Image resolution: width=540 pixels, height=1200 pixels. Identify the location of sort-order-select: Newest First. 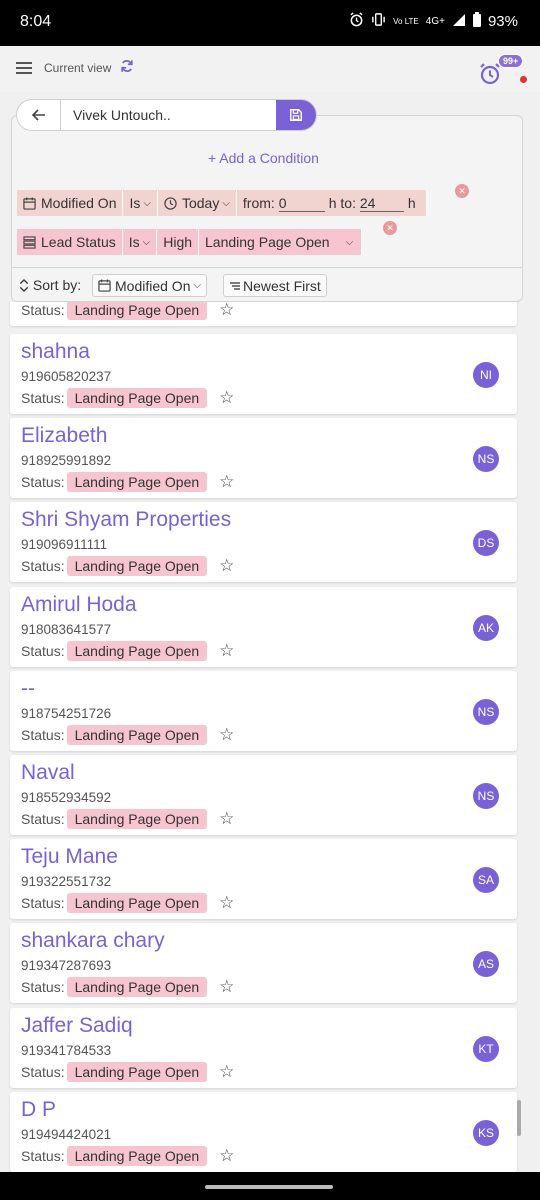
(275, 285).